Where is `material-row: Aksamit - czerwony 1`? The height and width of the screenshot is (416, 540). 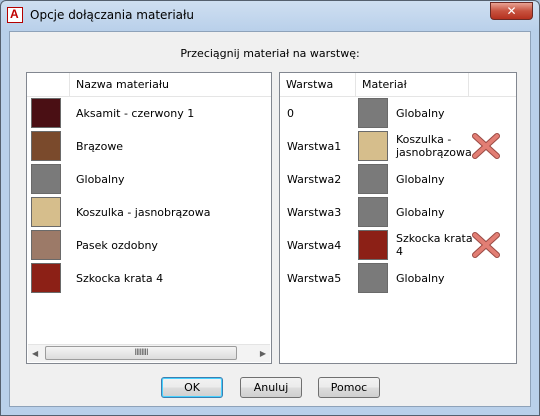
material-row: Aksamit - czerwony 1 is located at coordinates (149, 113).